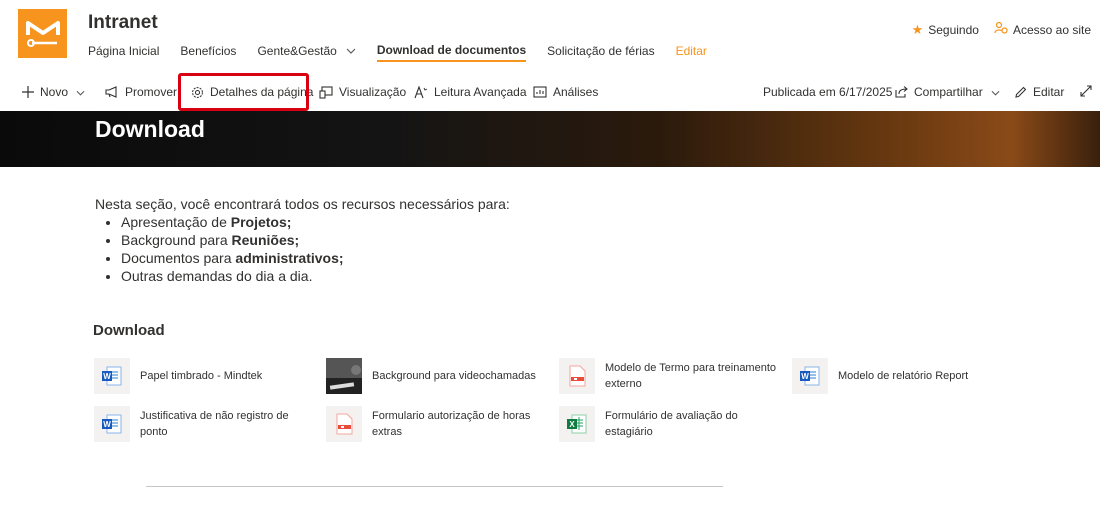 The image size is (1100, 512). I want to click on bullet-text: Apresentação de, so click(176, 222).